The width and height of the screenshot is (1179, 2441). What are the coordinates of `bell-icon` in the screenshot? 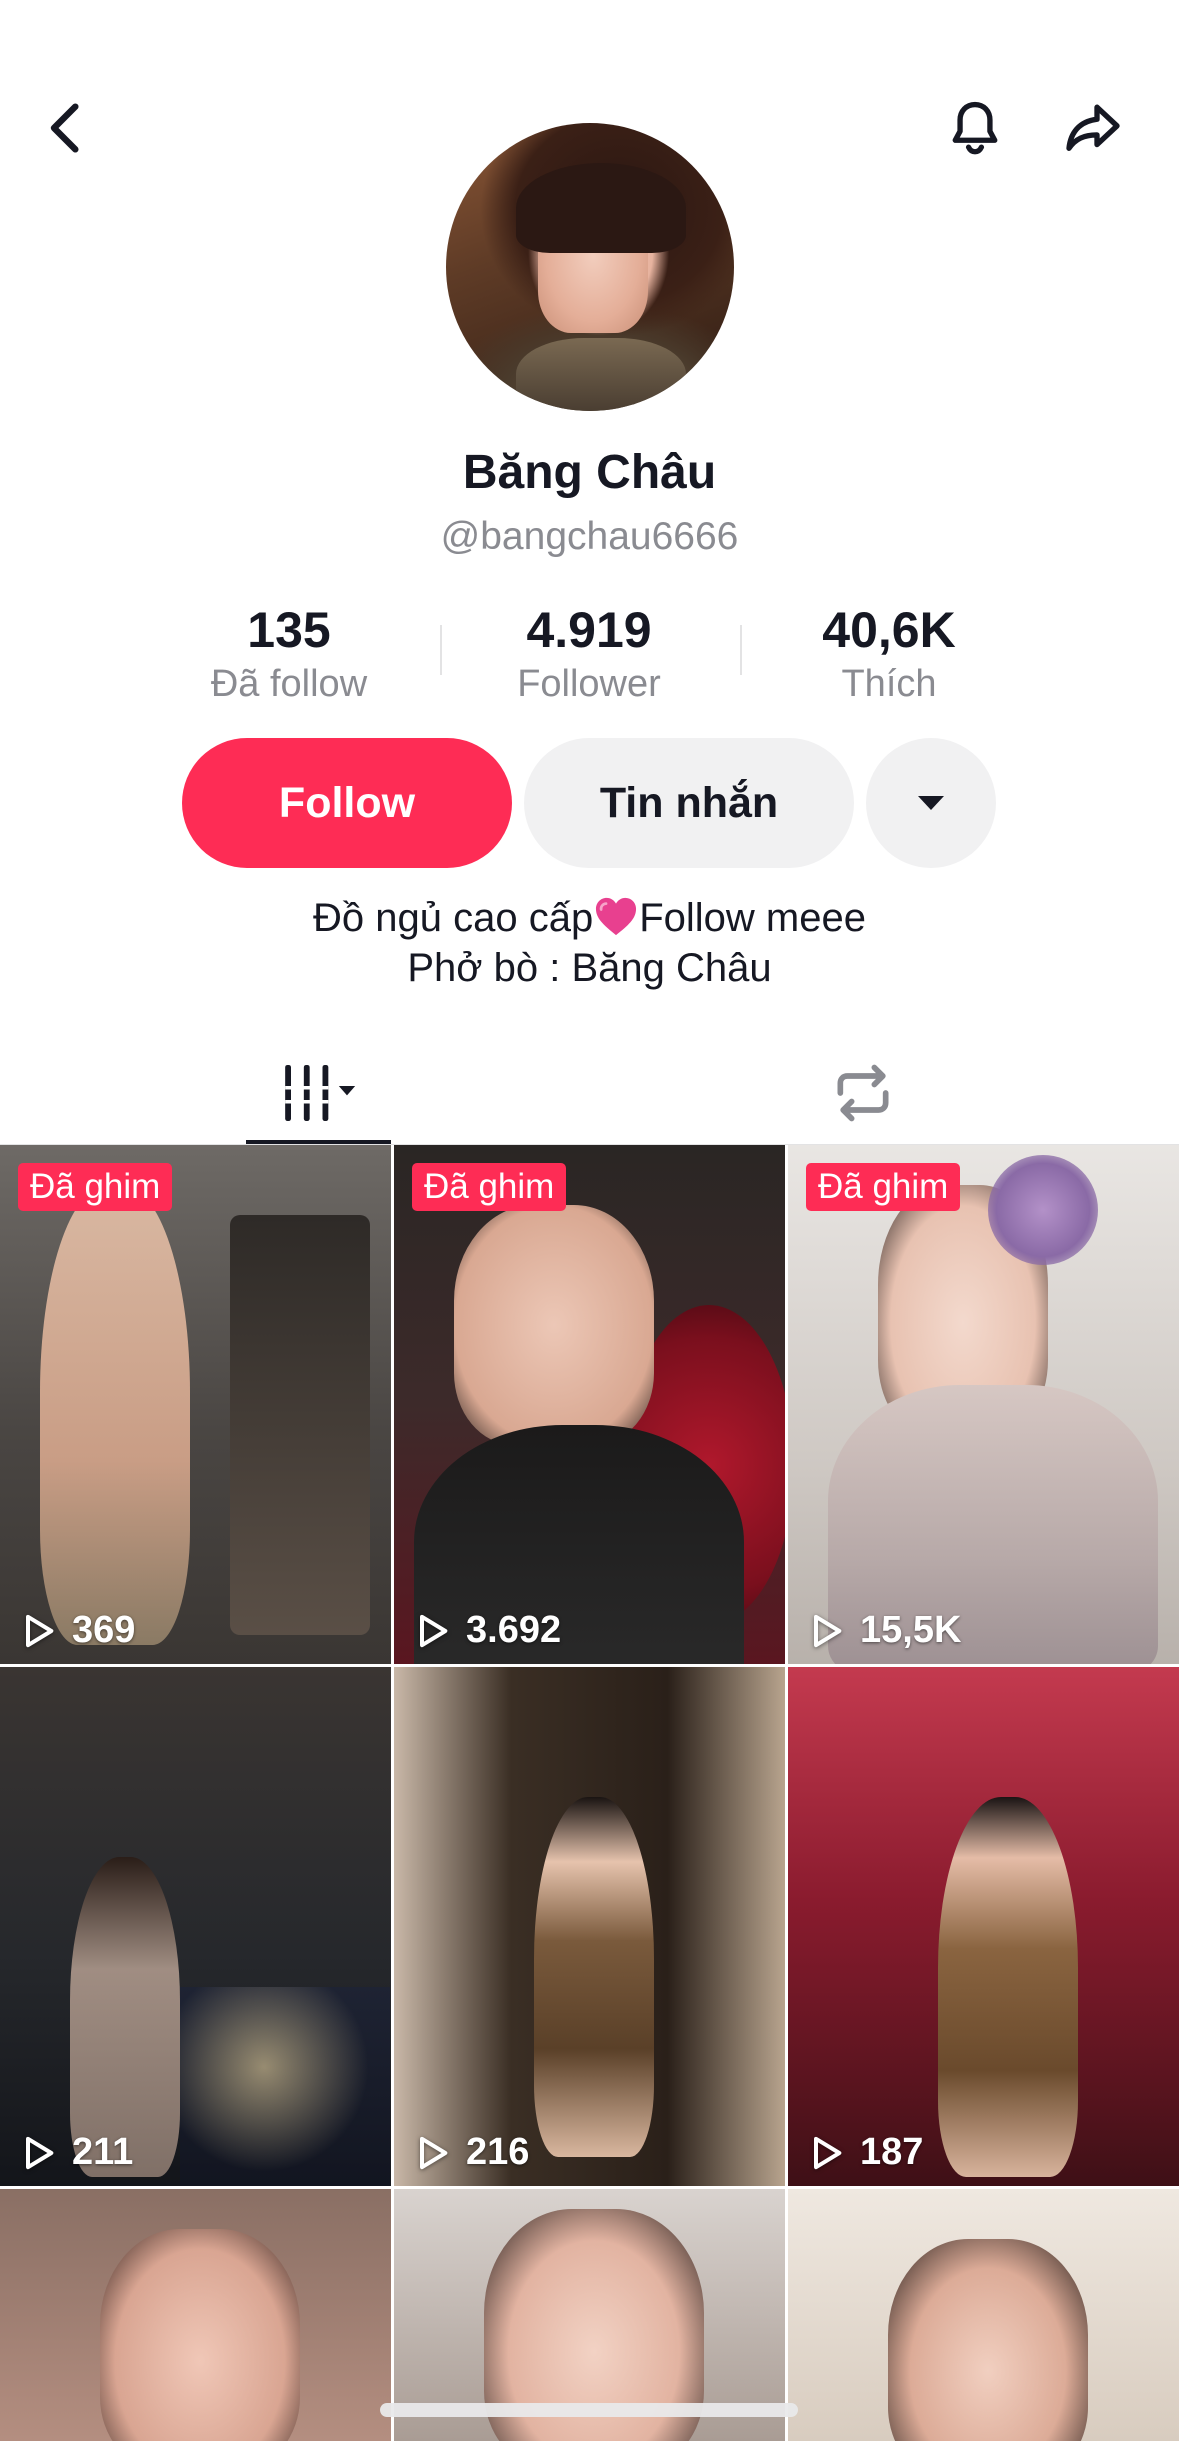 It's located at (975, 128).